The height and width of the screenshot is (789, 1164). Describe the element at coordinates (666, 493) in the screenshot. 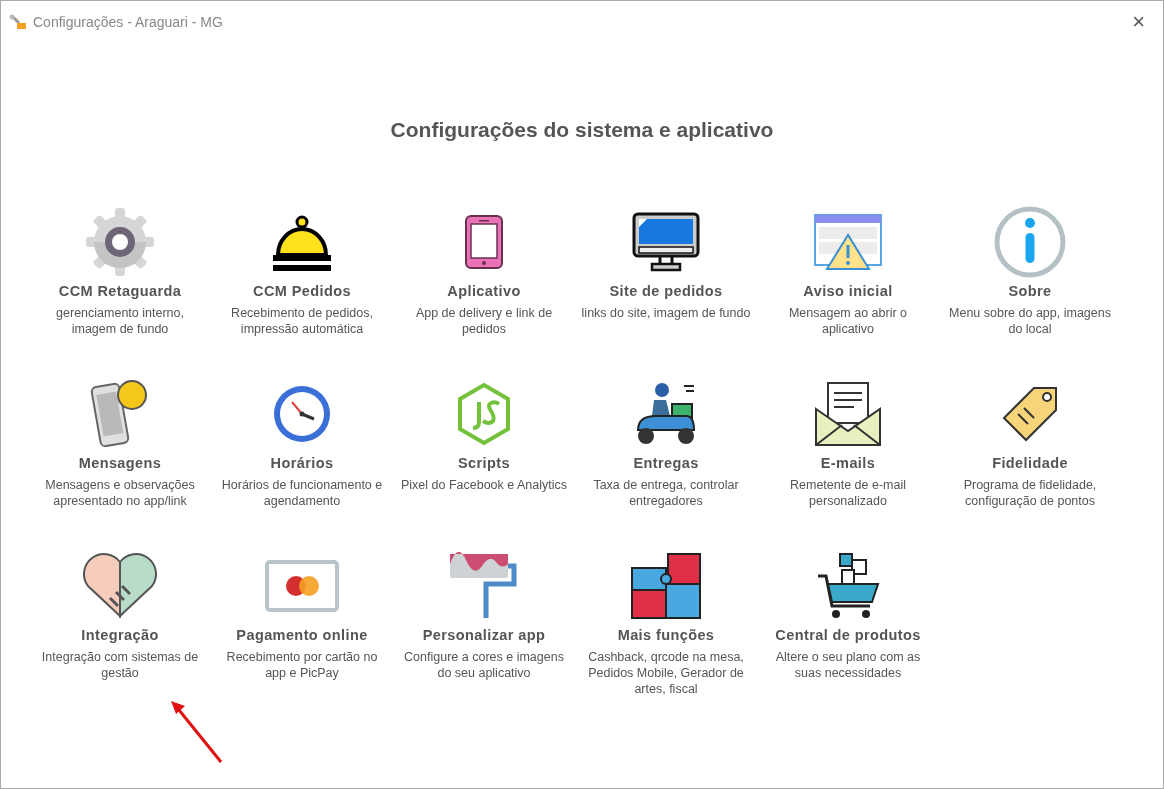

I see `option-description: Taxa de entrega, controlar entregadores` at that location.